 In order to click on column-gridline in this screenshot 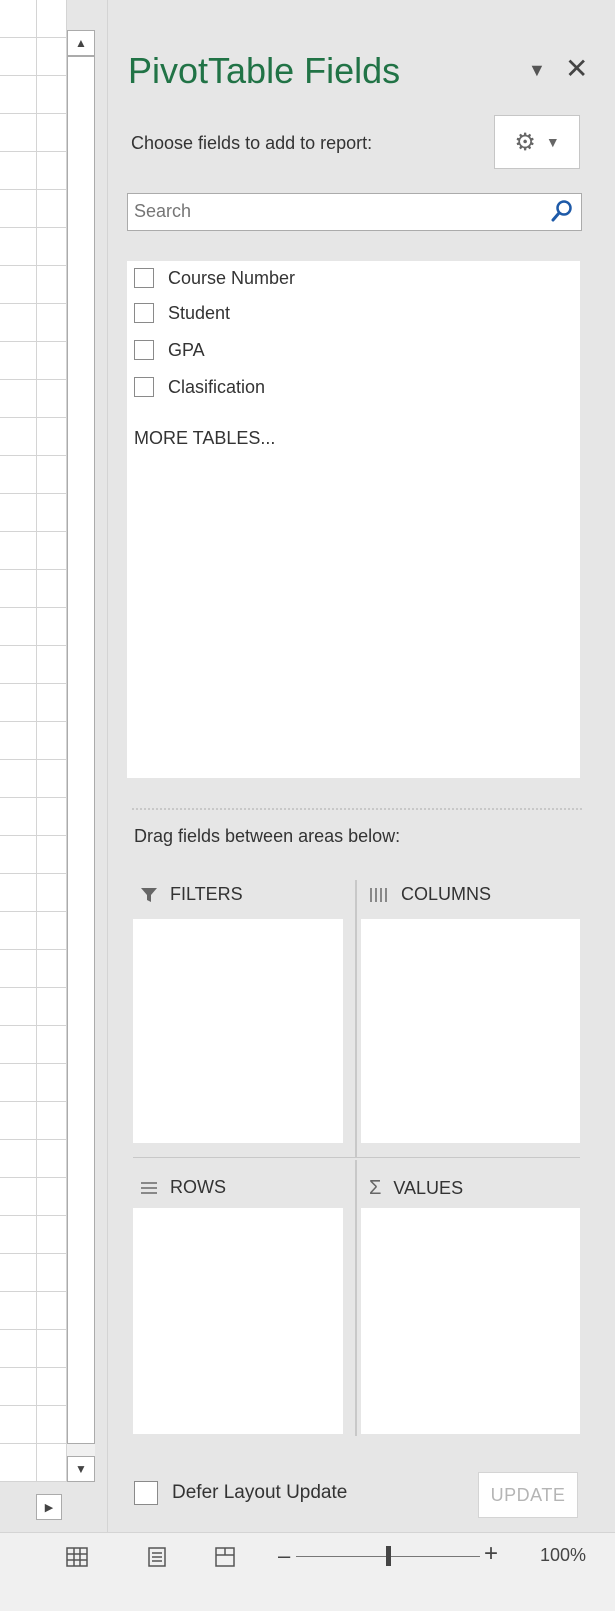, I will do `click(36, 741)`.